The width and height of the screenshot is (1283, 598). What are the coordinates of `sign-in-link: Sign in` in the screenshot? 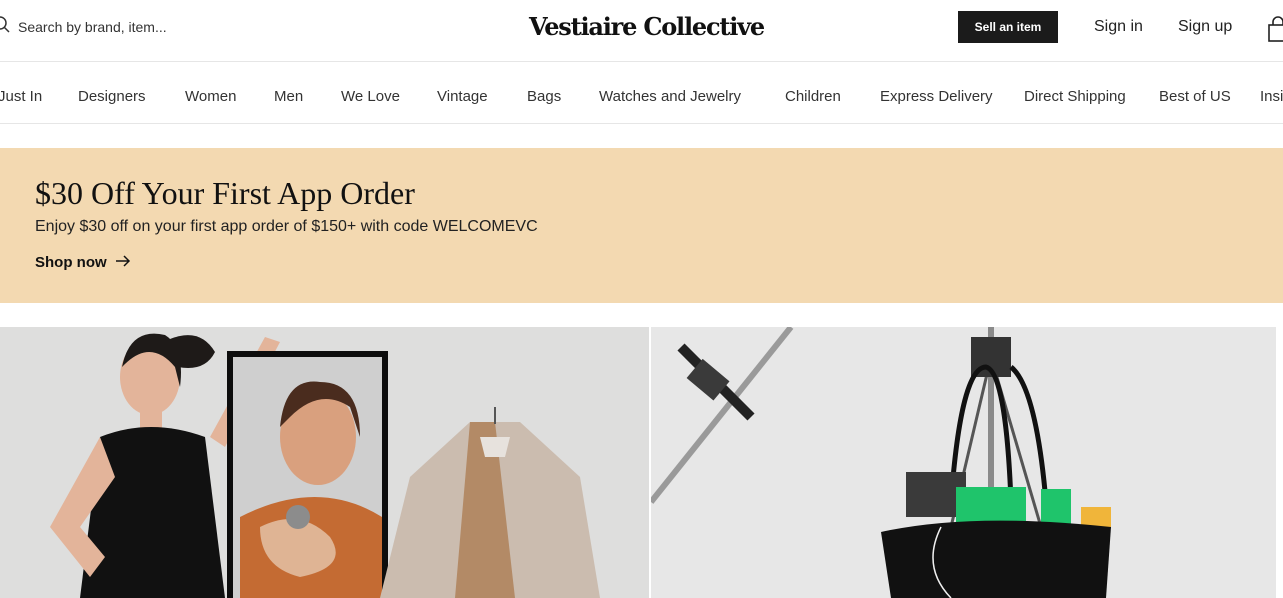 It's located at (1118, 27).